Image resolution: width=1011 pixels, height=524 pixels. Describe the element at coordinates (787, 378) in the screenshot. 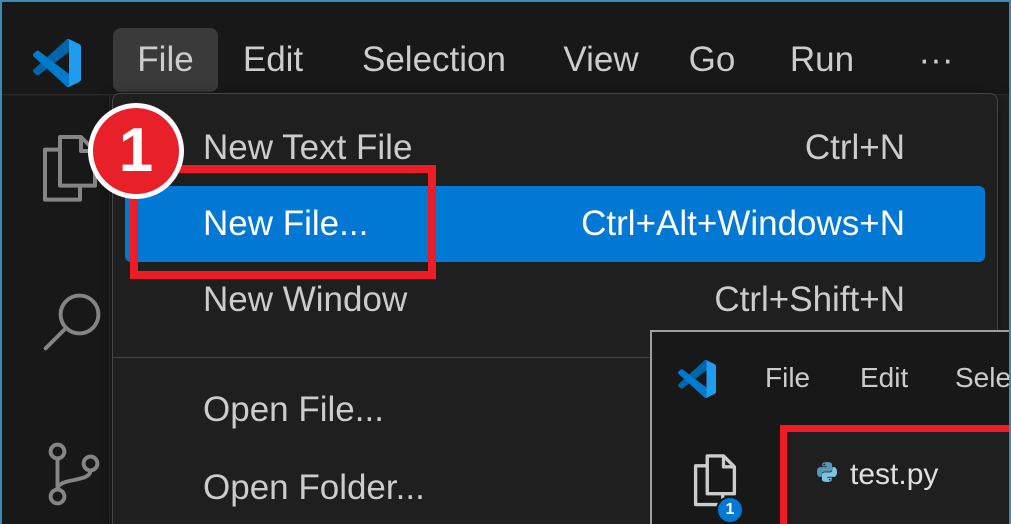

I see `inset-menu-file: File` at that location.